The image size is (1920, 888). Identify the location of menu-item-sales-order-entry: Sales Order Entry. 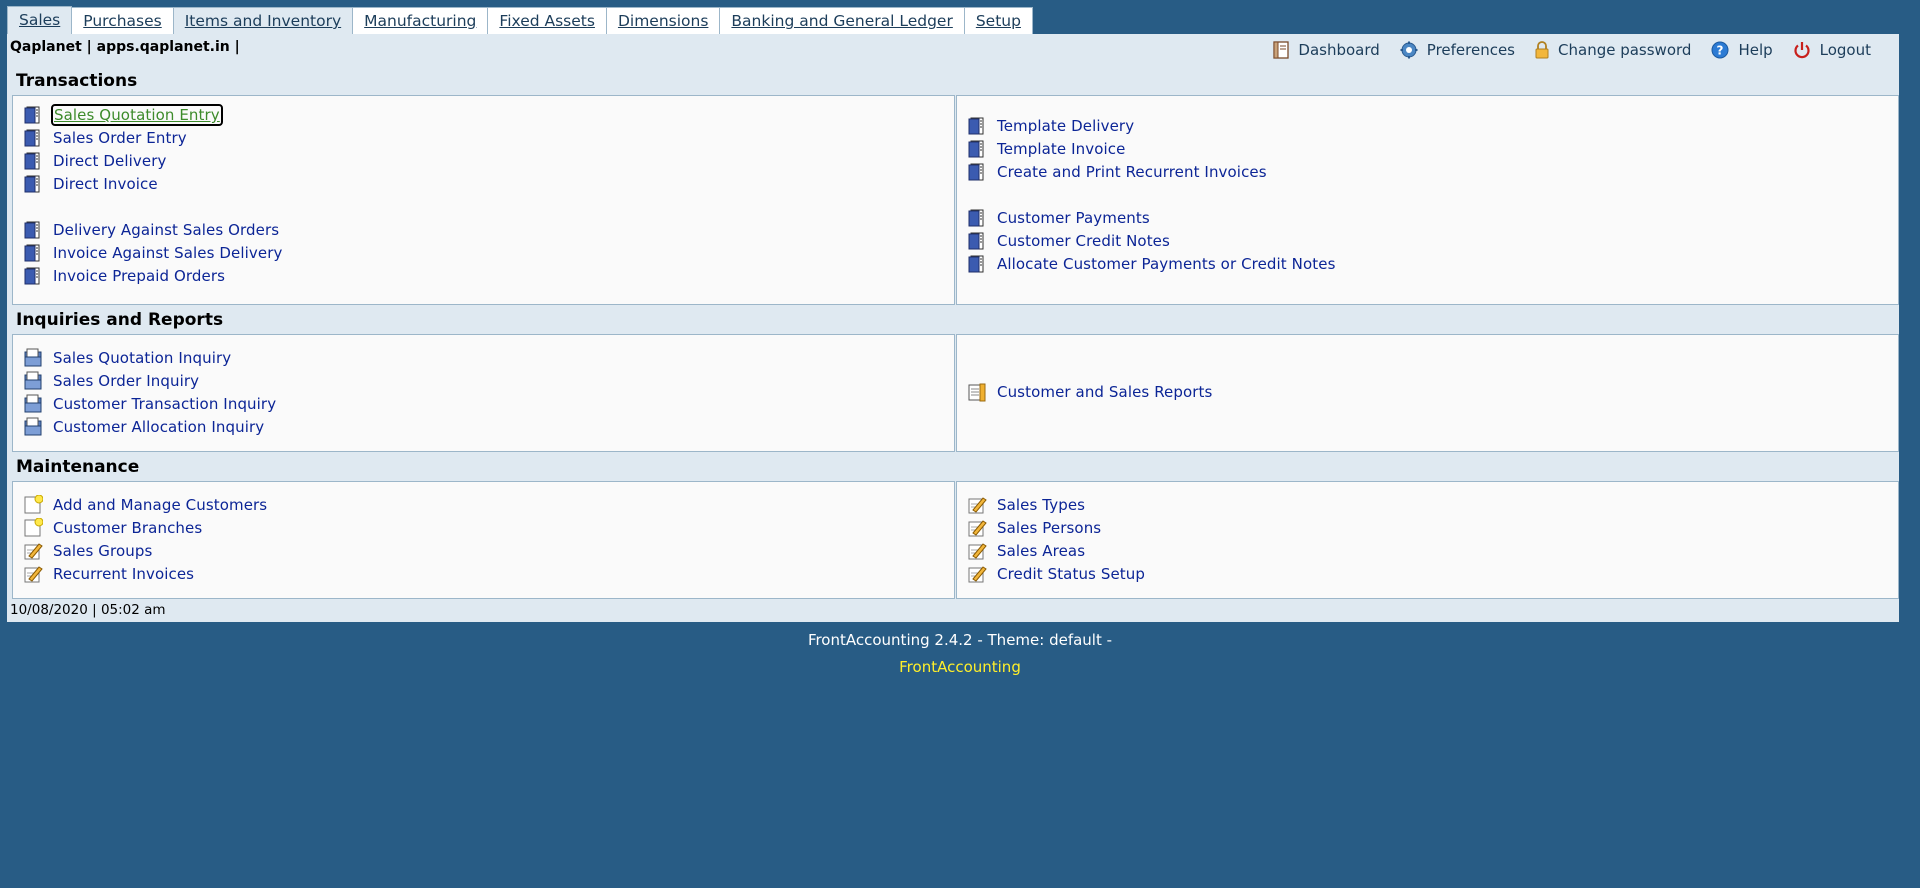
(105, 138).